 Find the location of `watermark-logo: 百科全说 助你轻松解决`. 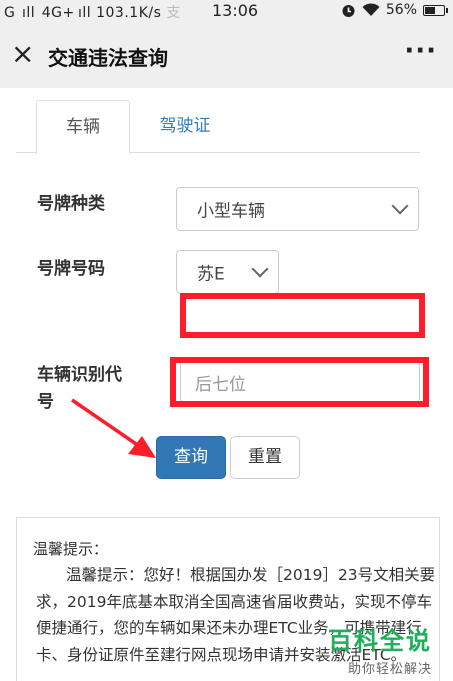

watermark-logo: 百科全说 助你轻松解决 is located at coordinates (380, 649).